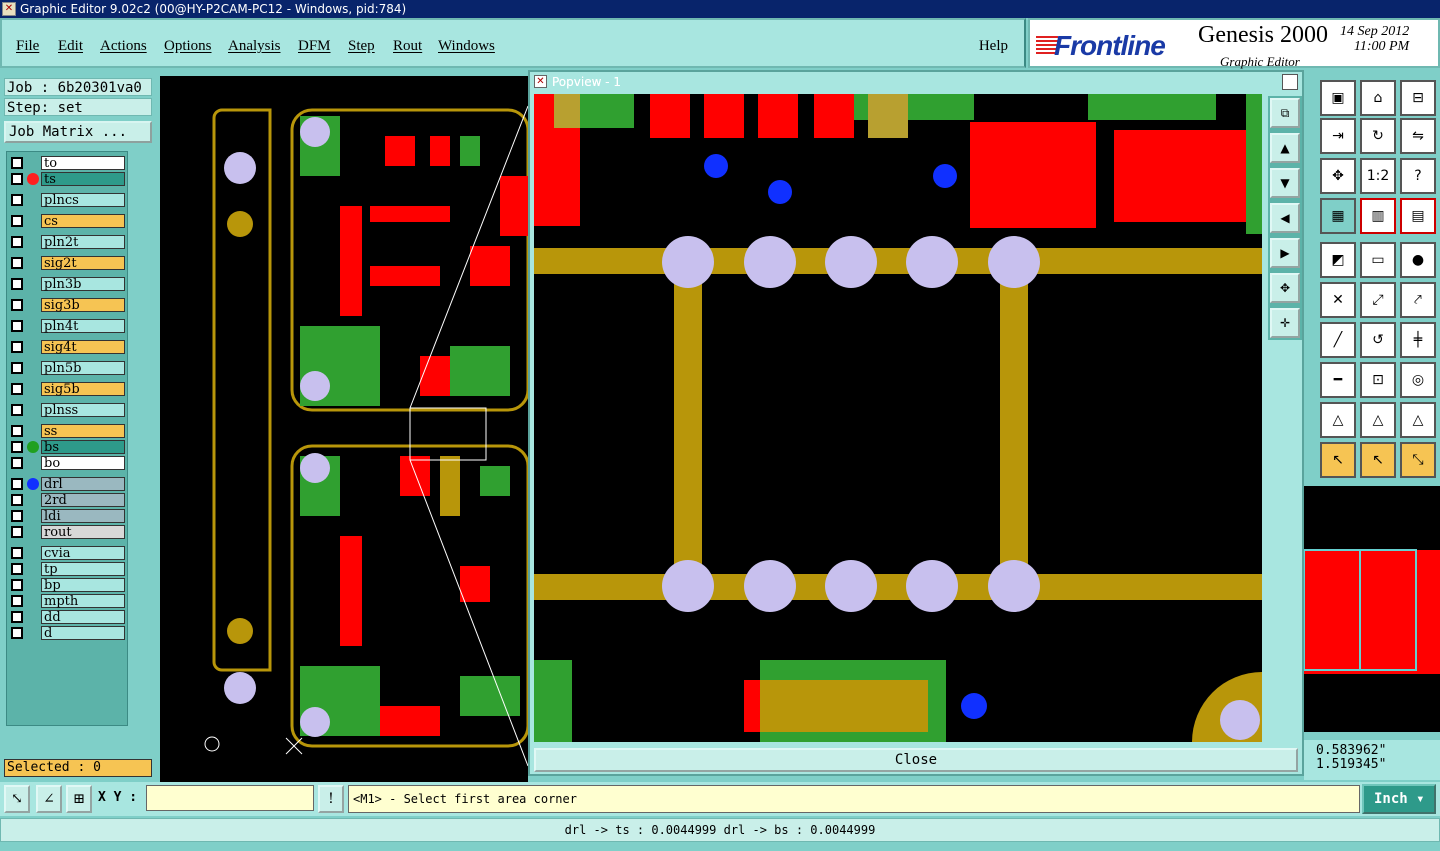  I want to click on layer-row: sig2t, so click(68, 263).